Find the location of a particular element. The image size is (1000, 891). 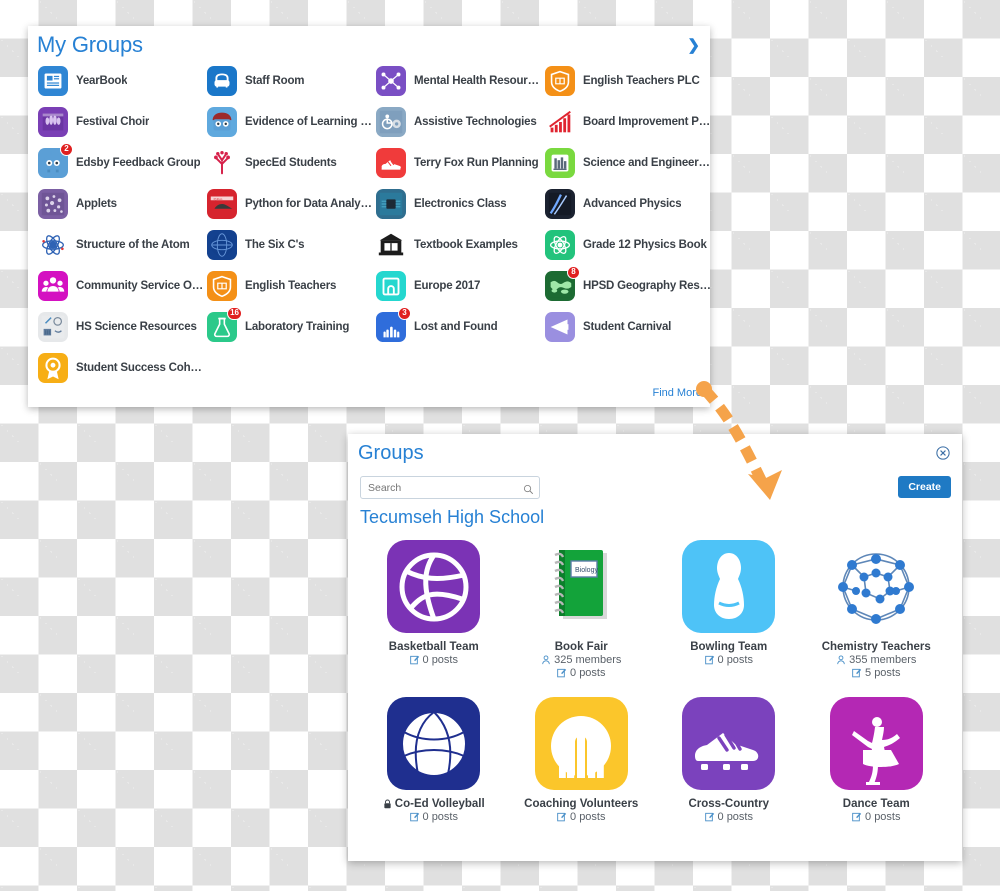

my-group-label: Mental Health Resources is located at coordinates (478, 80).